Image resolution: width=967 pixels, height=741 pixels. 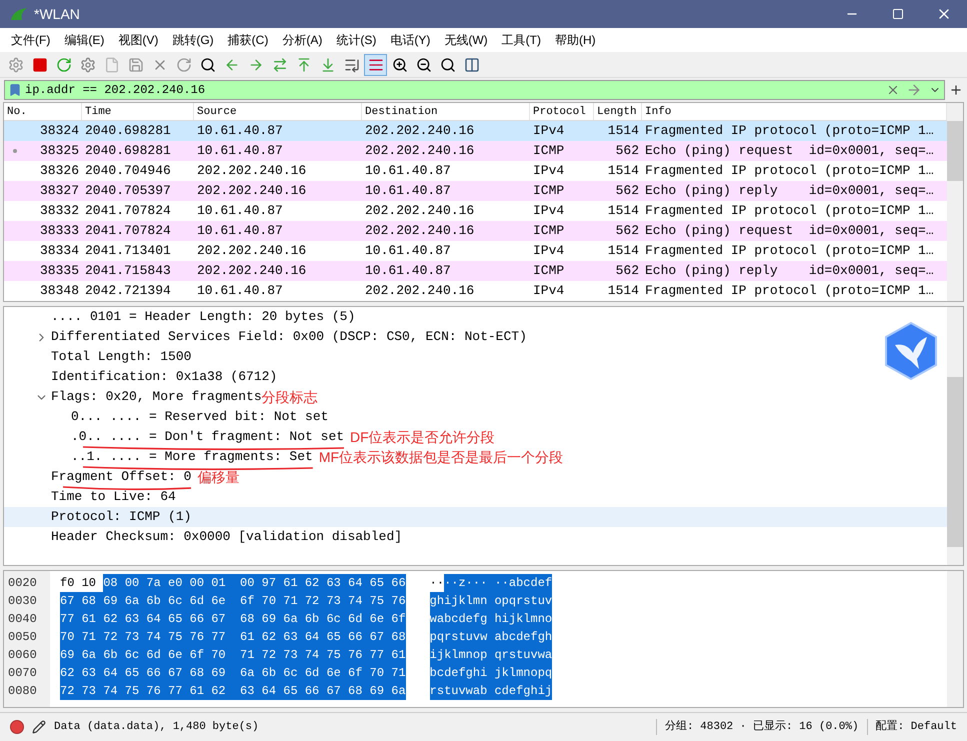 What do you see at coordinates (59, 251) in the screenshot?
I see `table-cell-text: 38334` at bounding box center [59, 251].